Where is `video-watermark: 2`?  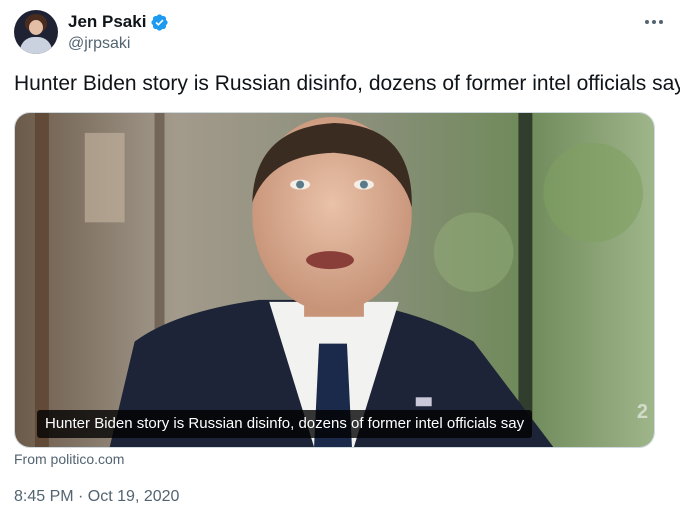
video-watermark: 2 is located at coordinates (642, 412).